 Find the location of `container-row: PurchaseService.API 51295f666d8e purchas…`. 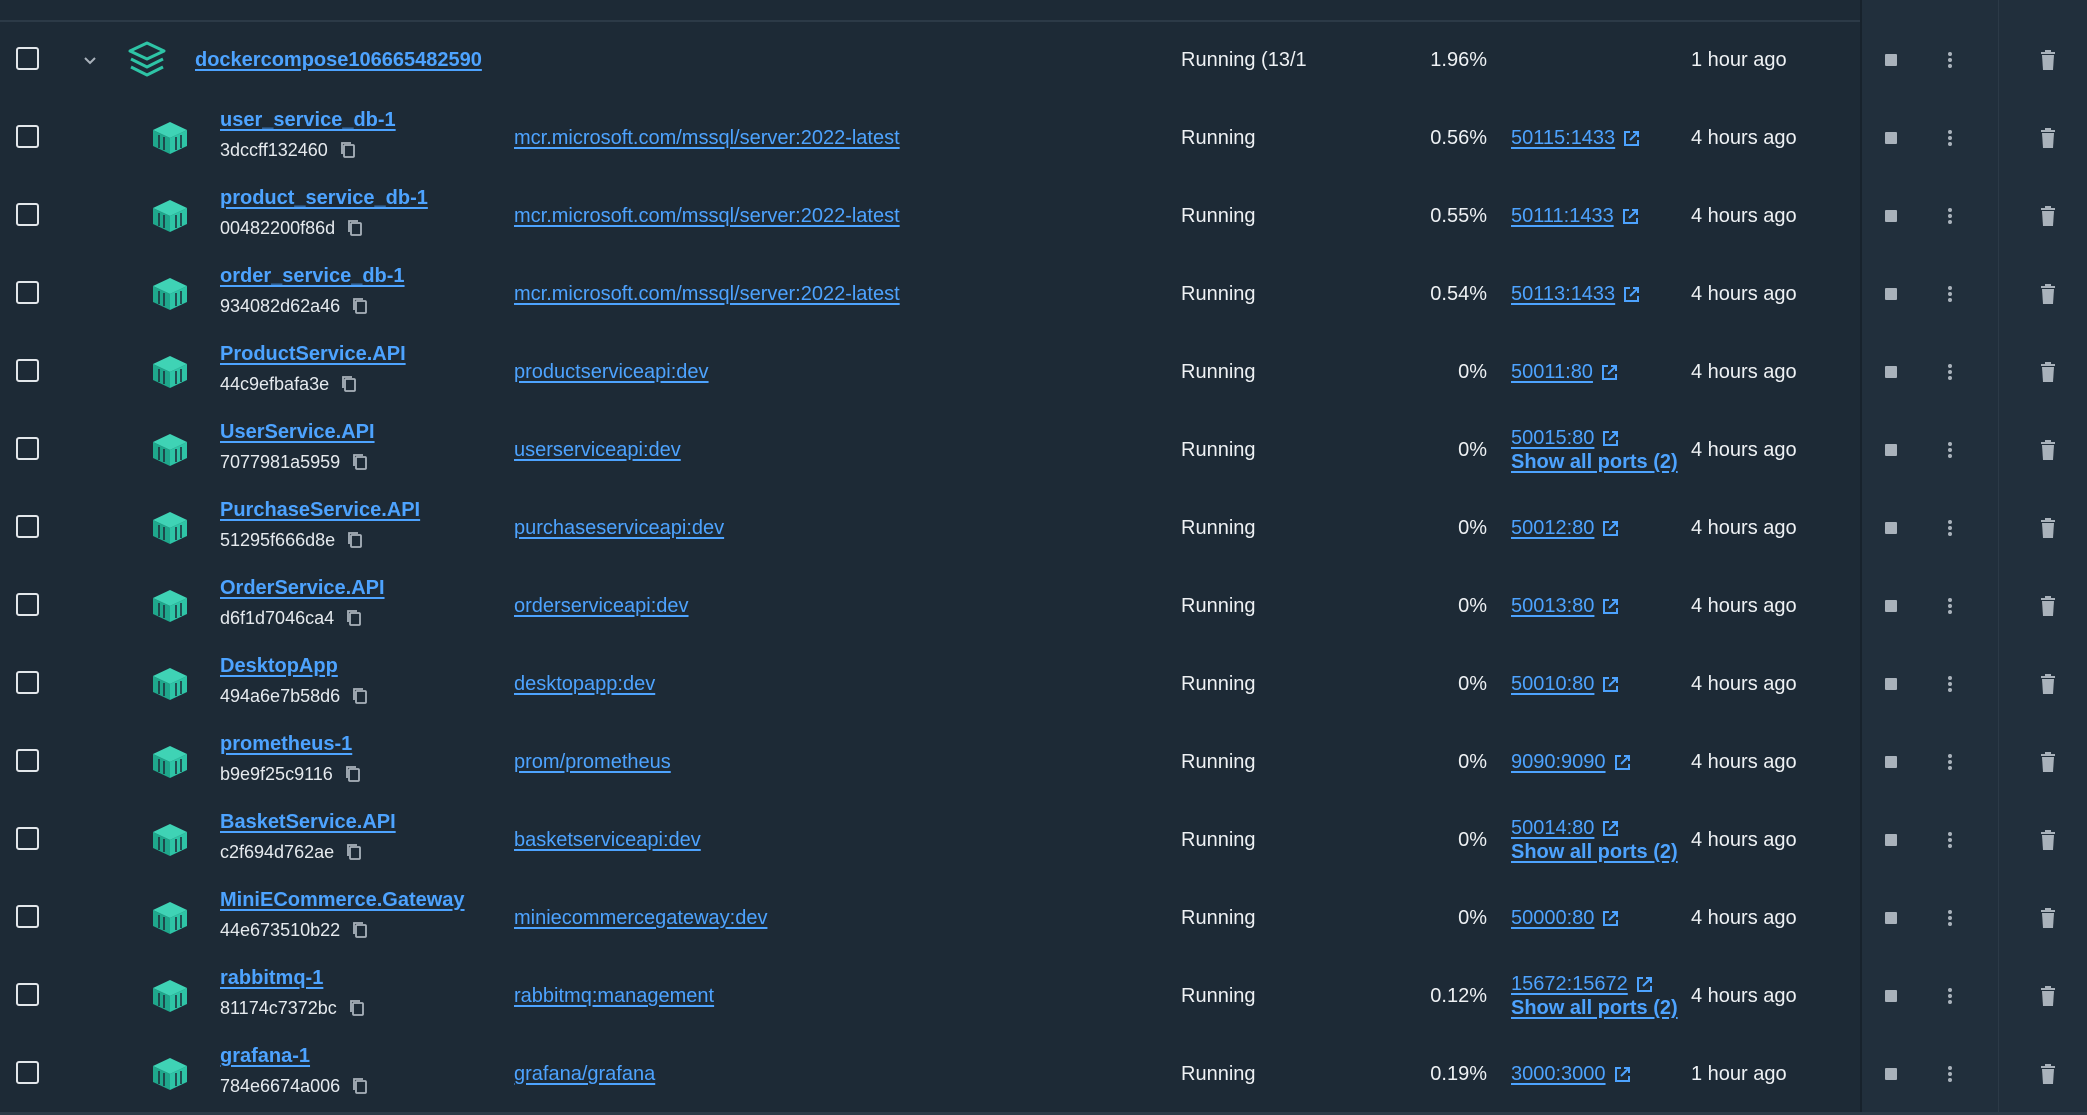

container-row: PurchaseService.API 51295f666d8e purchas… is located at coordinates (1043, 528).